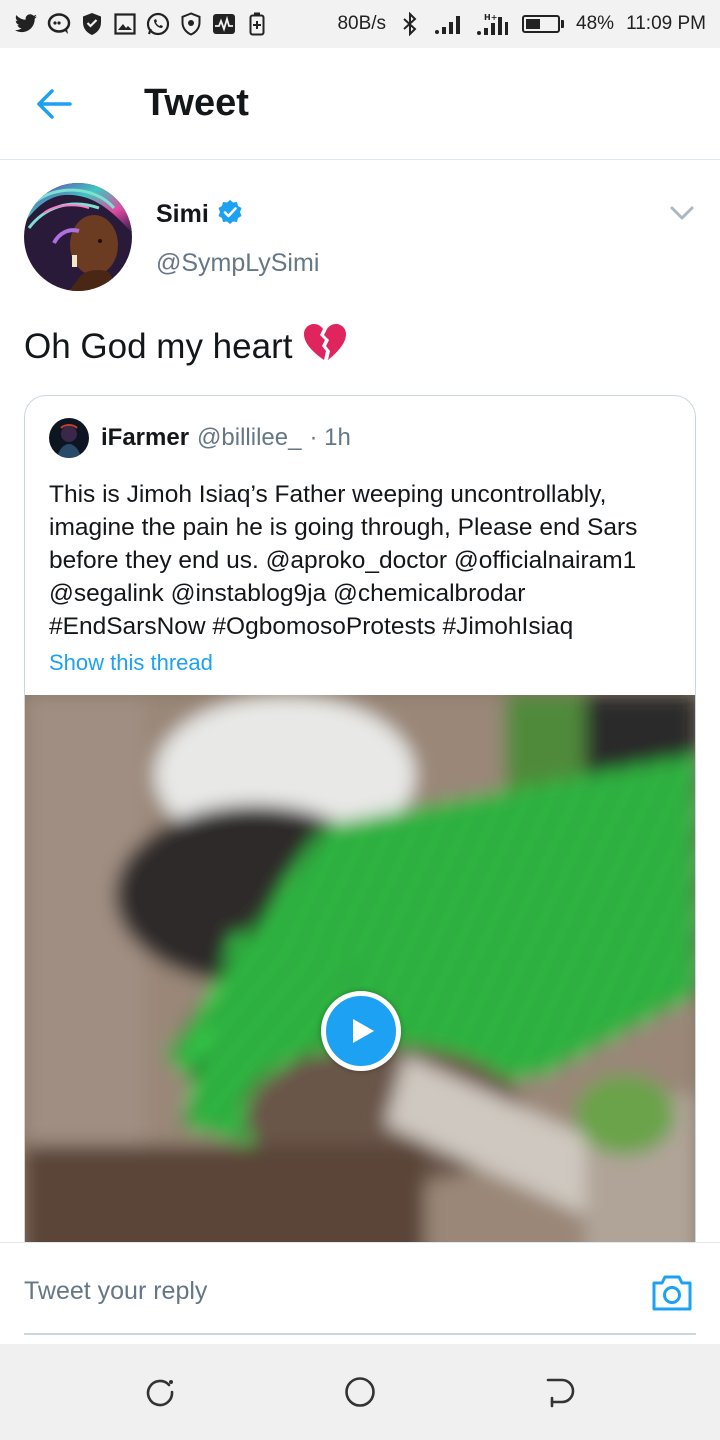 The width and height of the screenshot is (720, 1440). I want to click on battery-percent: 48%, so click(595, 23).